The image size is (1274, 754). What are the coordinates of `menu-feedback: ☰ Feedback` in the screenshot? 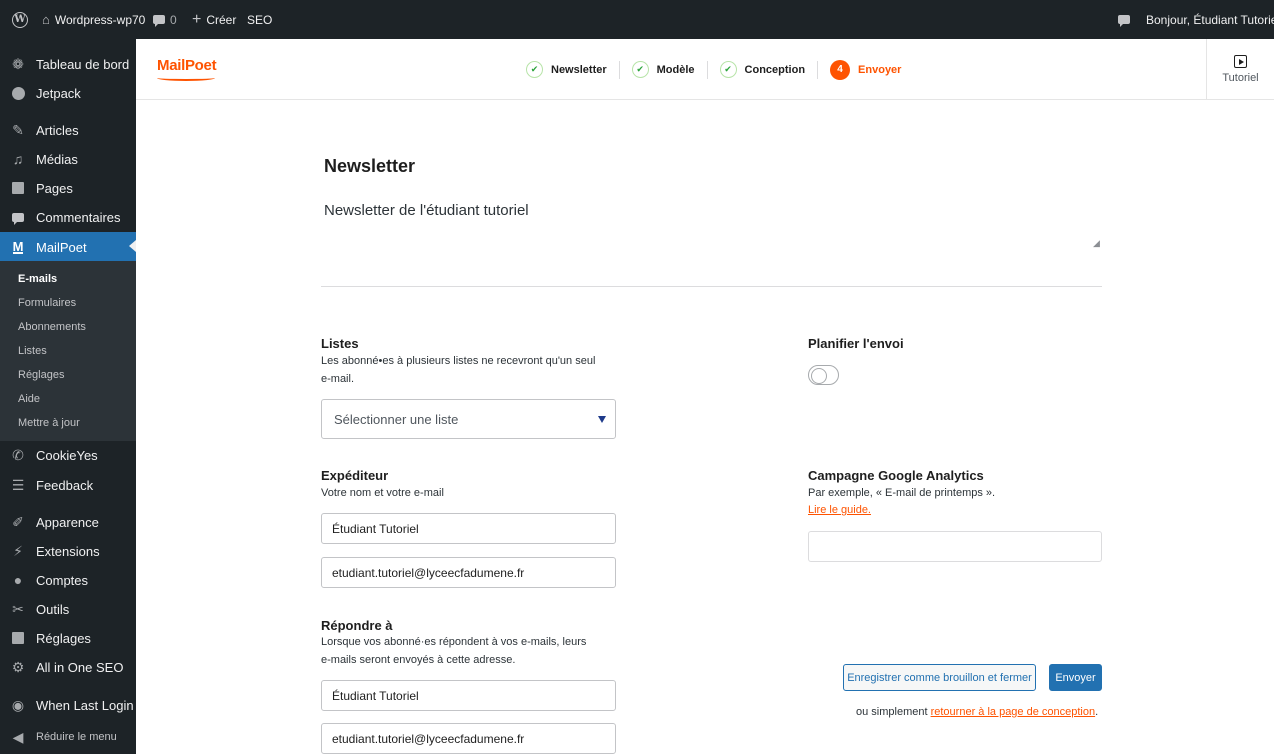 It's located at (68, 485).